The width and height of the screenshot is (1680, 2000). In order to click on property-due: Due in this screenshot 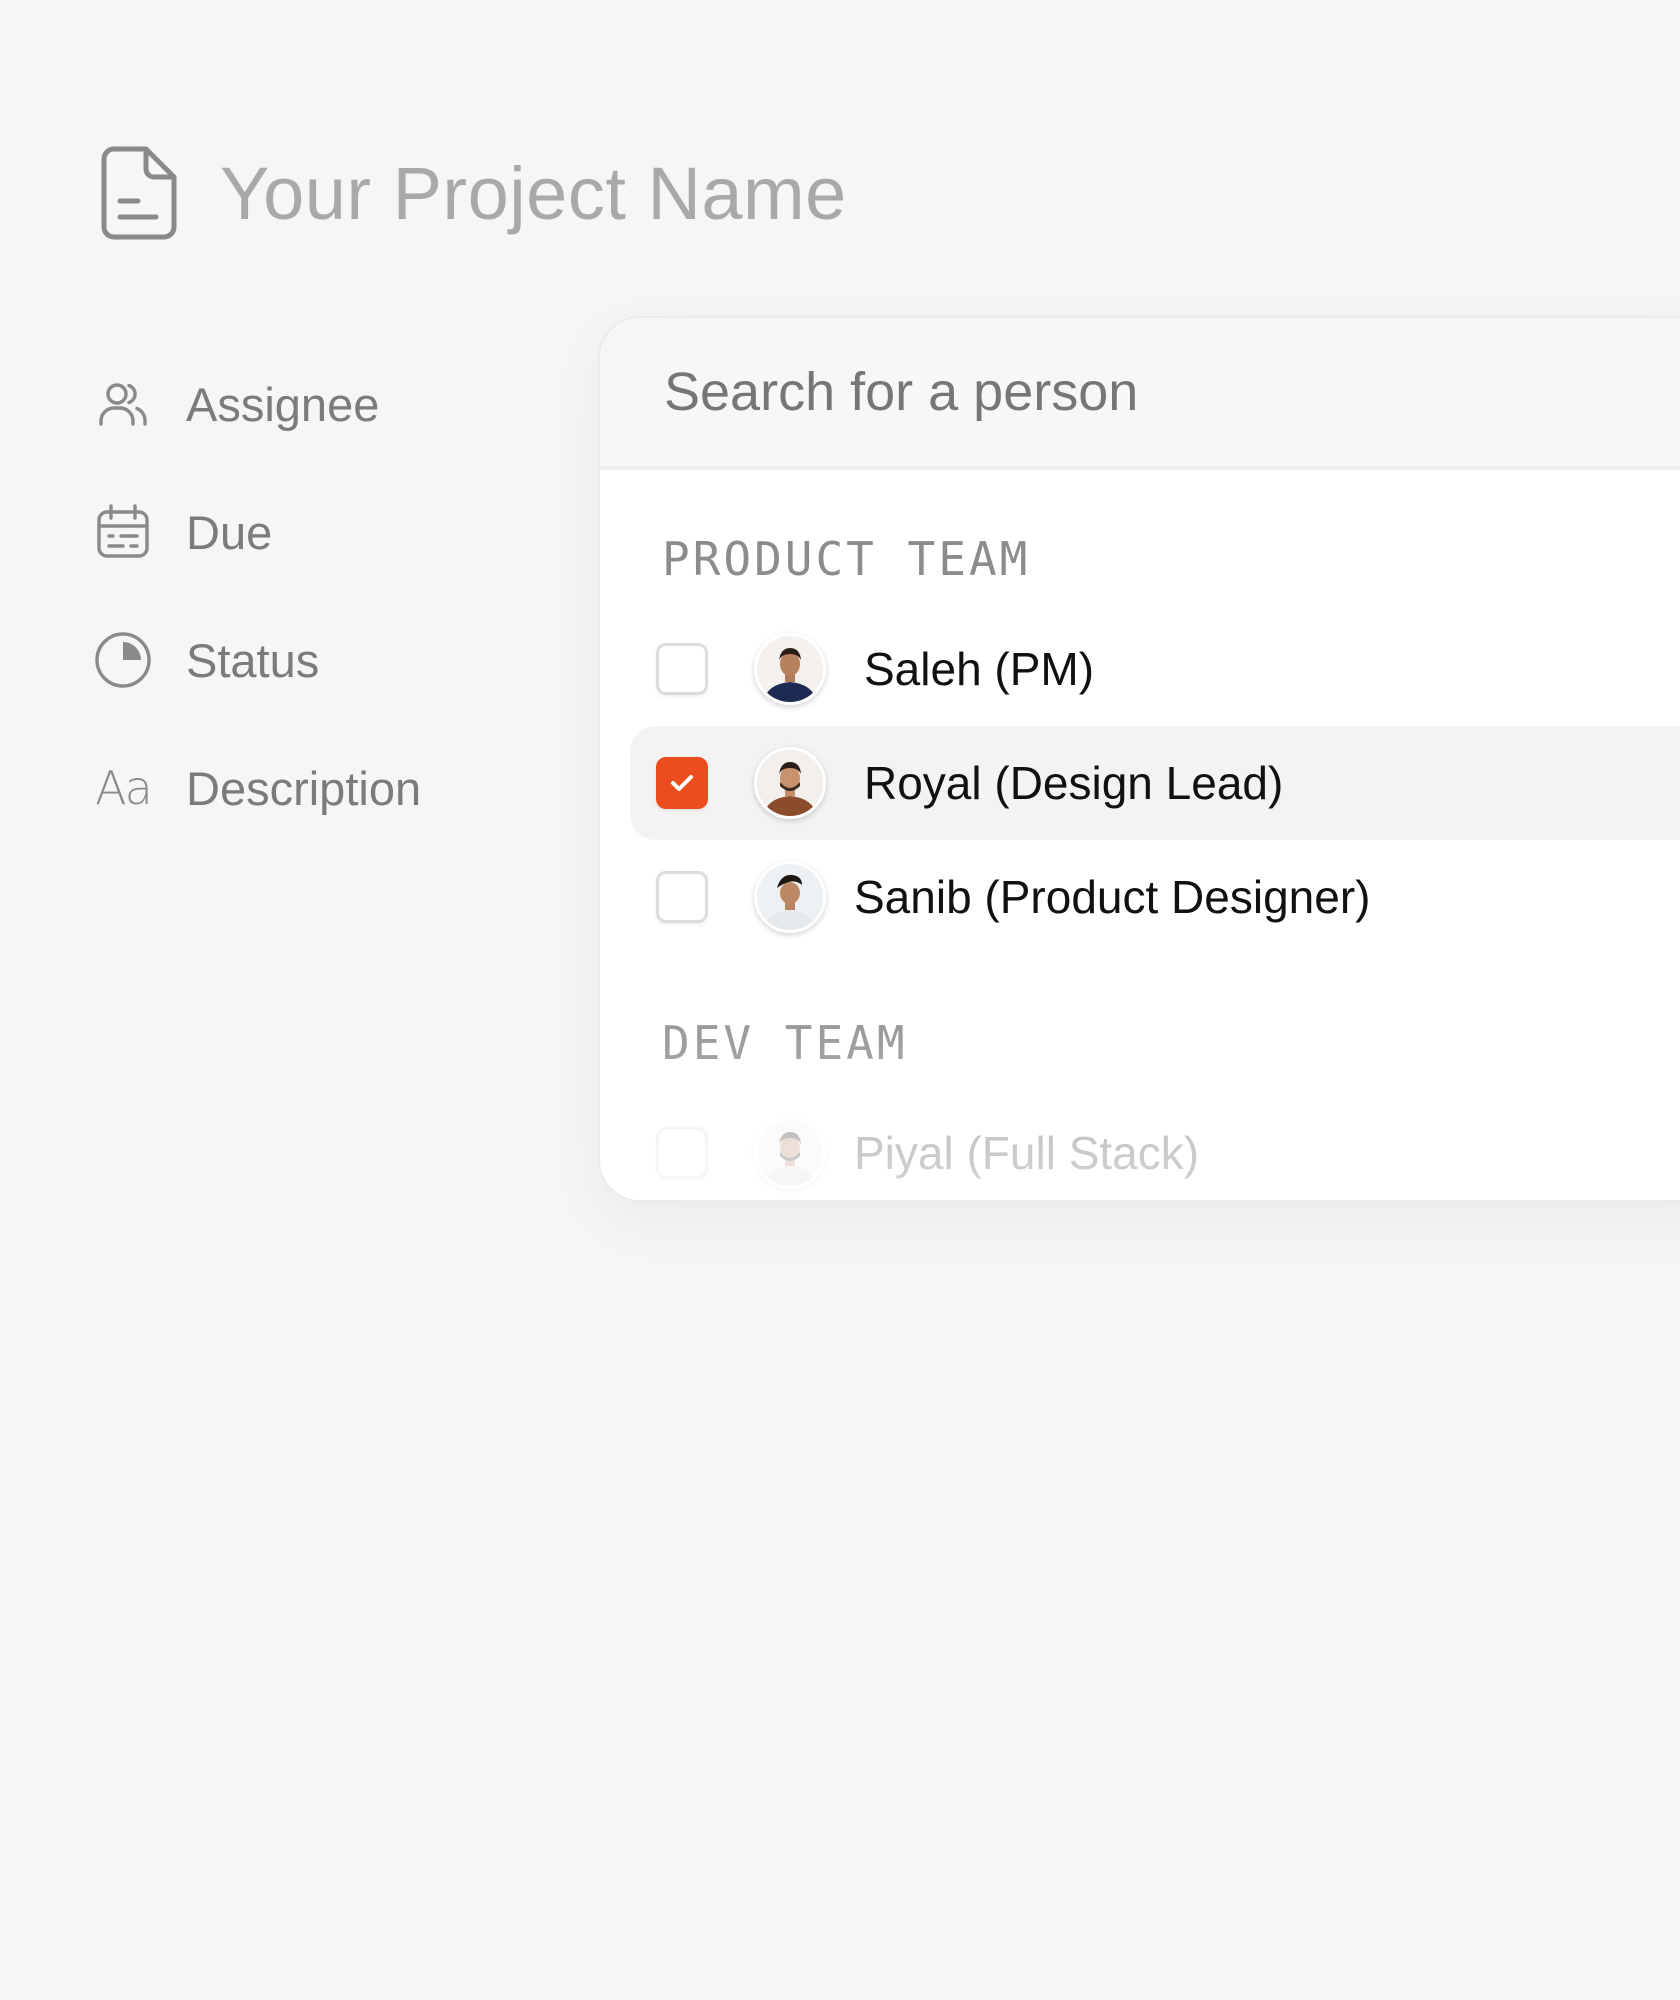, I will do `click(256, 532)`.